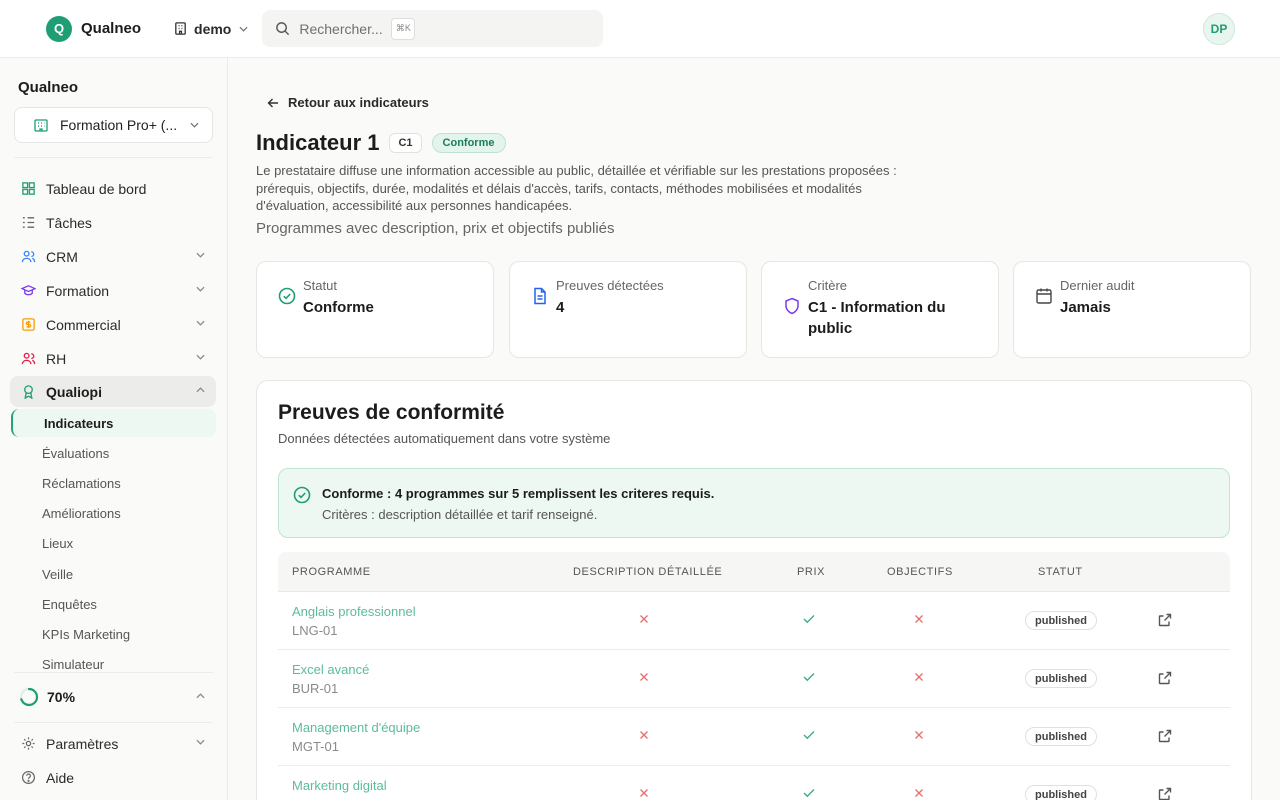  I want to click on sidebar-subitem-kpis-marketing: KPIs Marketing, so click(86, 634).